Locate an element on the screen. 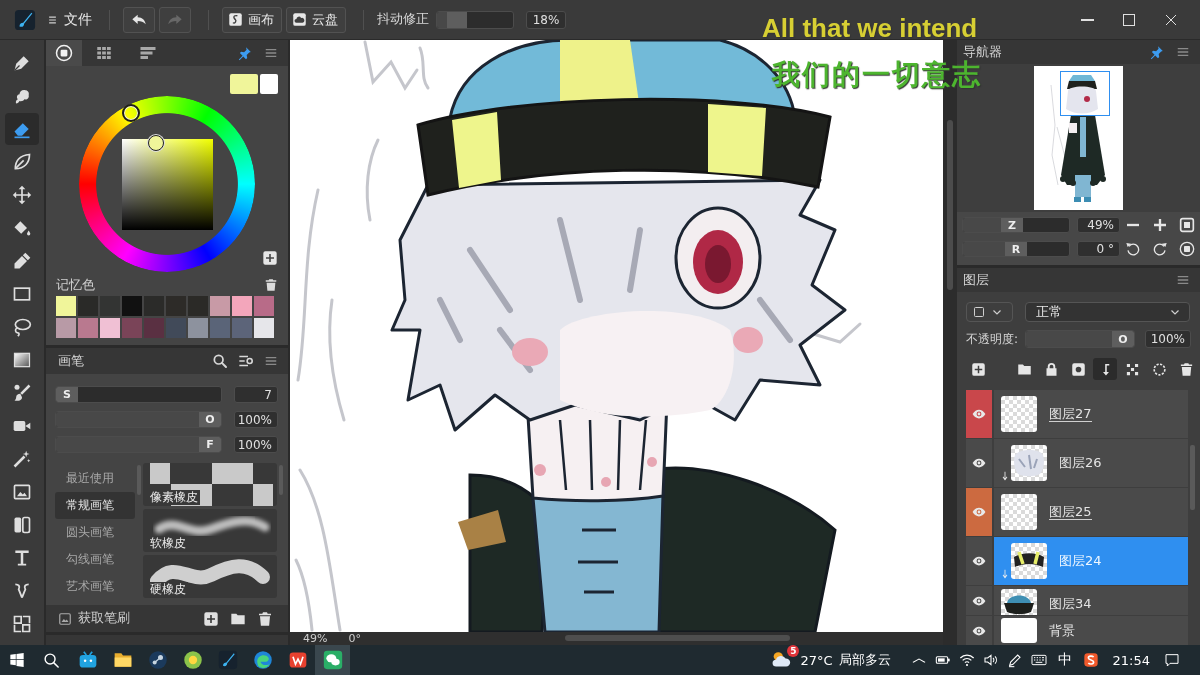 The image size is (1200, 675). brush-category: 最近使用 is located at coordinates (95, 478).